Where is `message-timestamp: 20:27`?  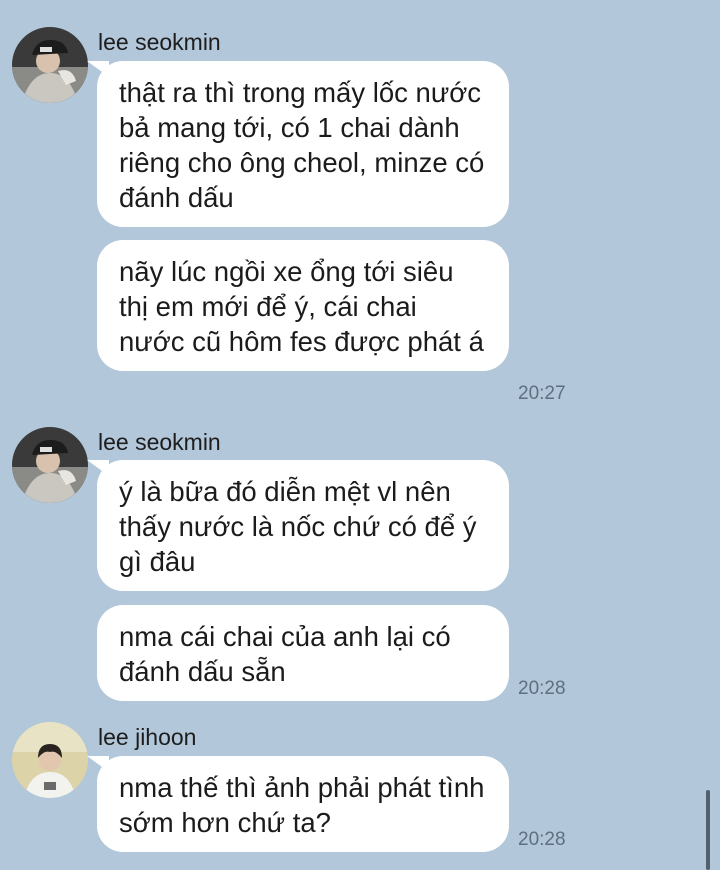 message-timestamp: 20:27 is located at coordinates (542, 393).